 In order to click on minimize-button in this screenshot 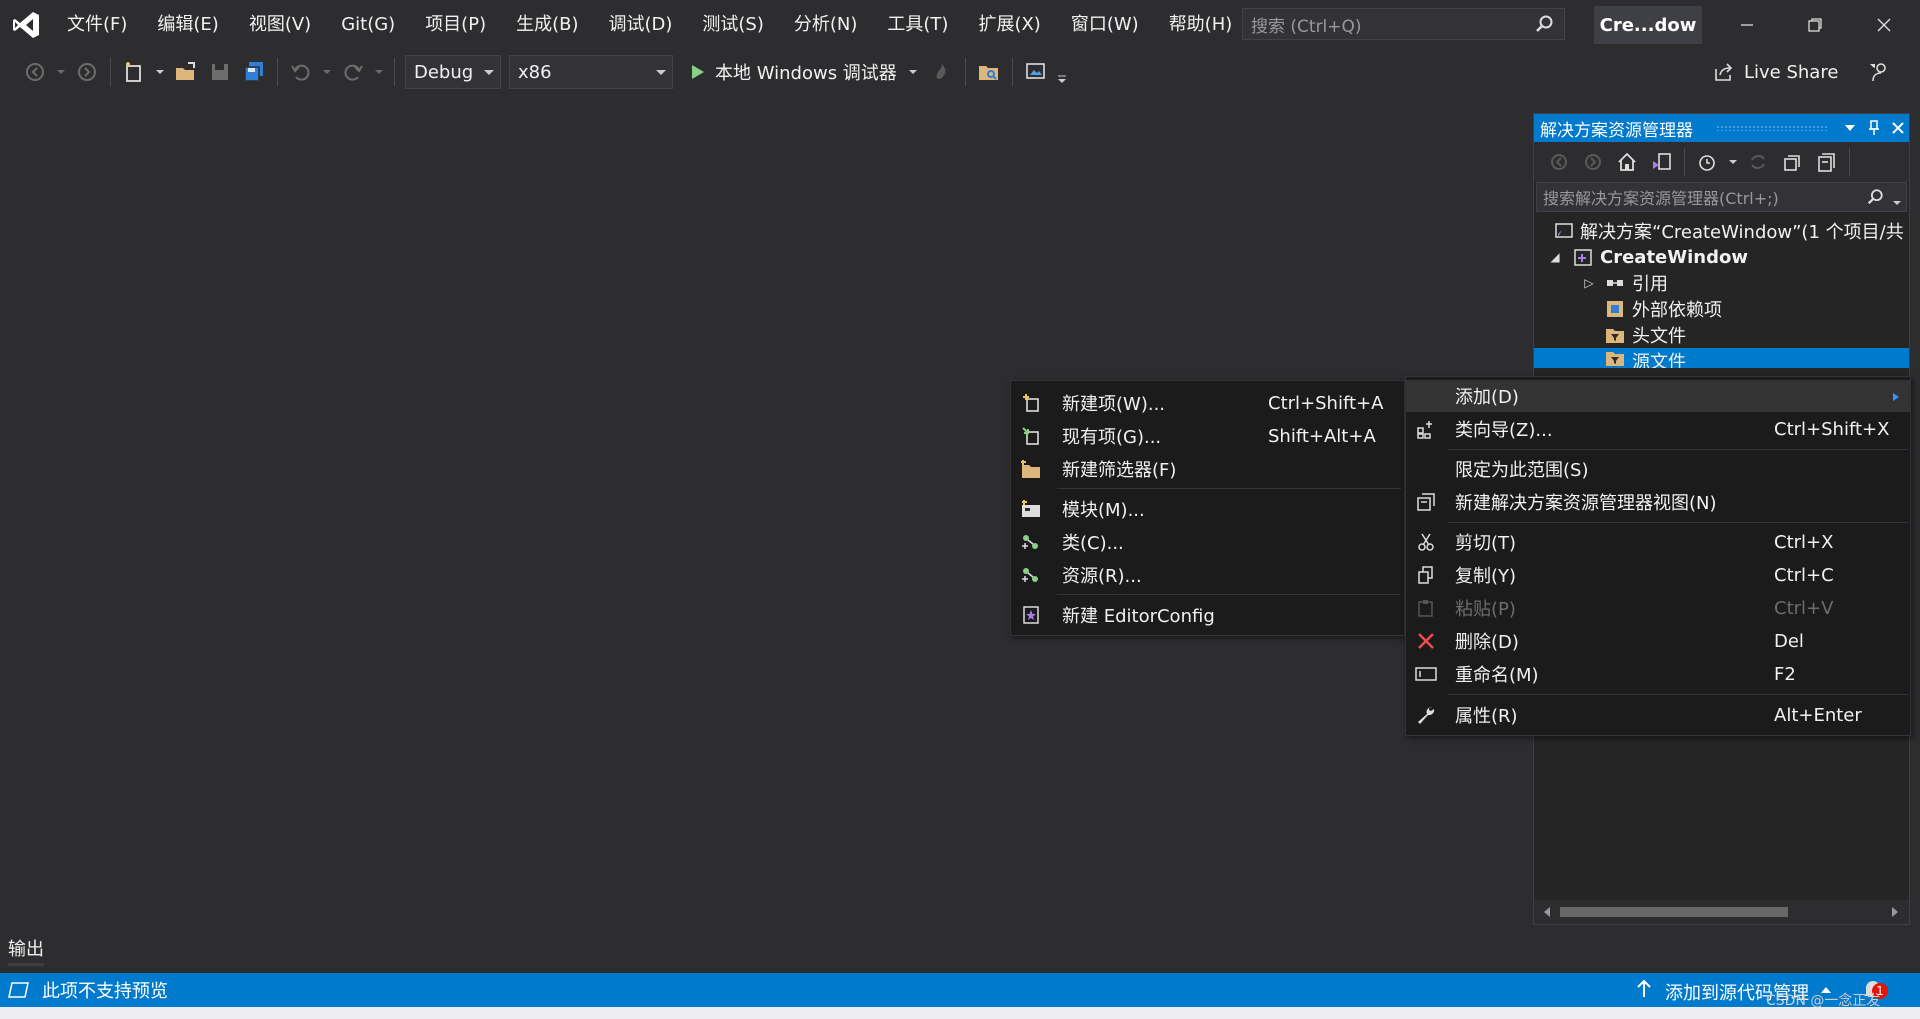, I will do `click(1747, 25)`.